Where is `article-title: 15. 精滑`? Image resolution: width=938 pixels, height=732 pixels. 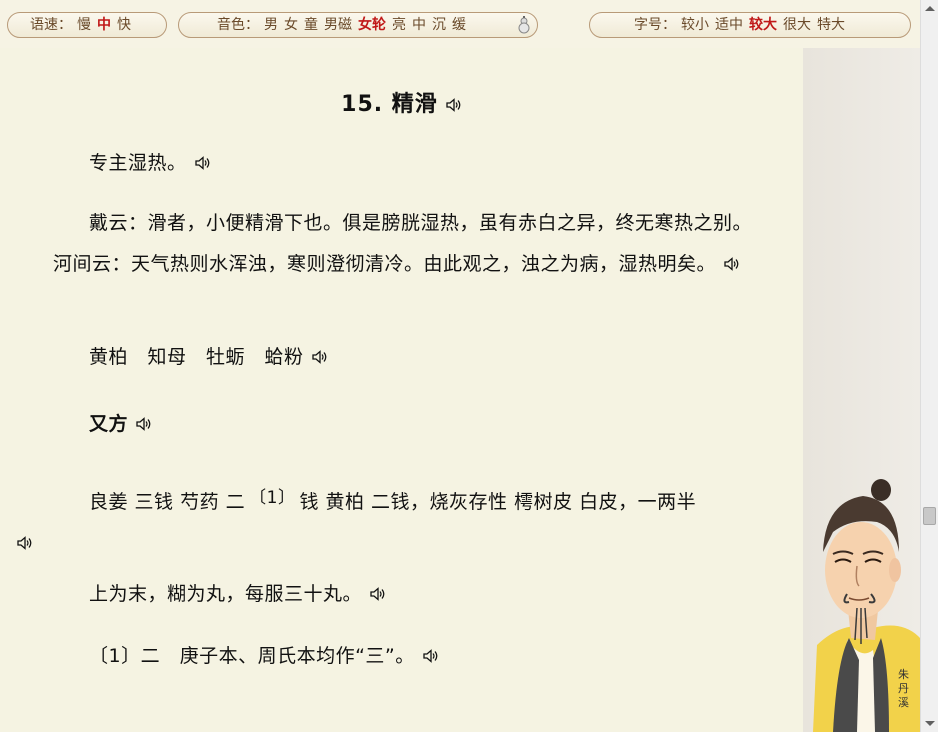 article-title: 15. 精滑 is located at coordinates (401, 102).